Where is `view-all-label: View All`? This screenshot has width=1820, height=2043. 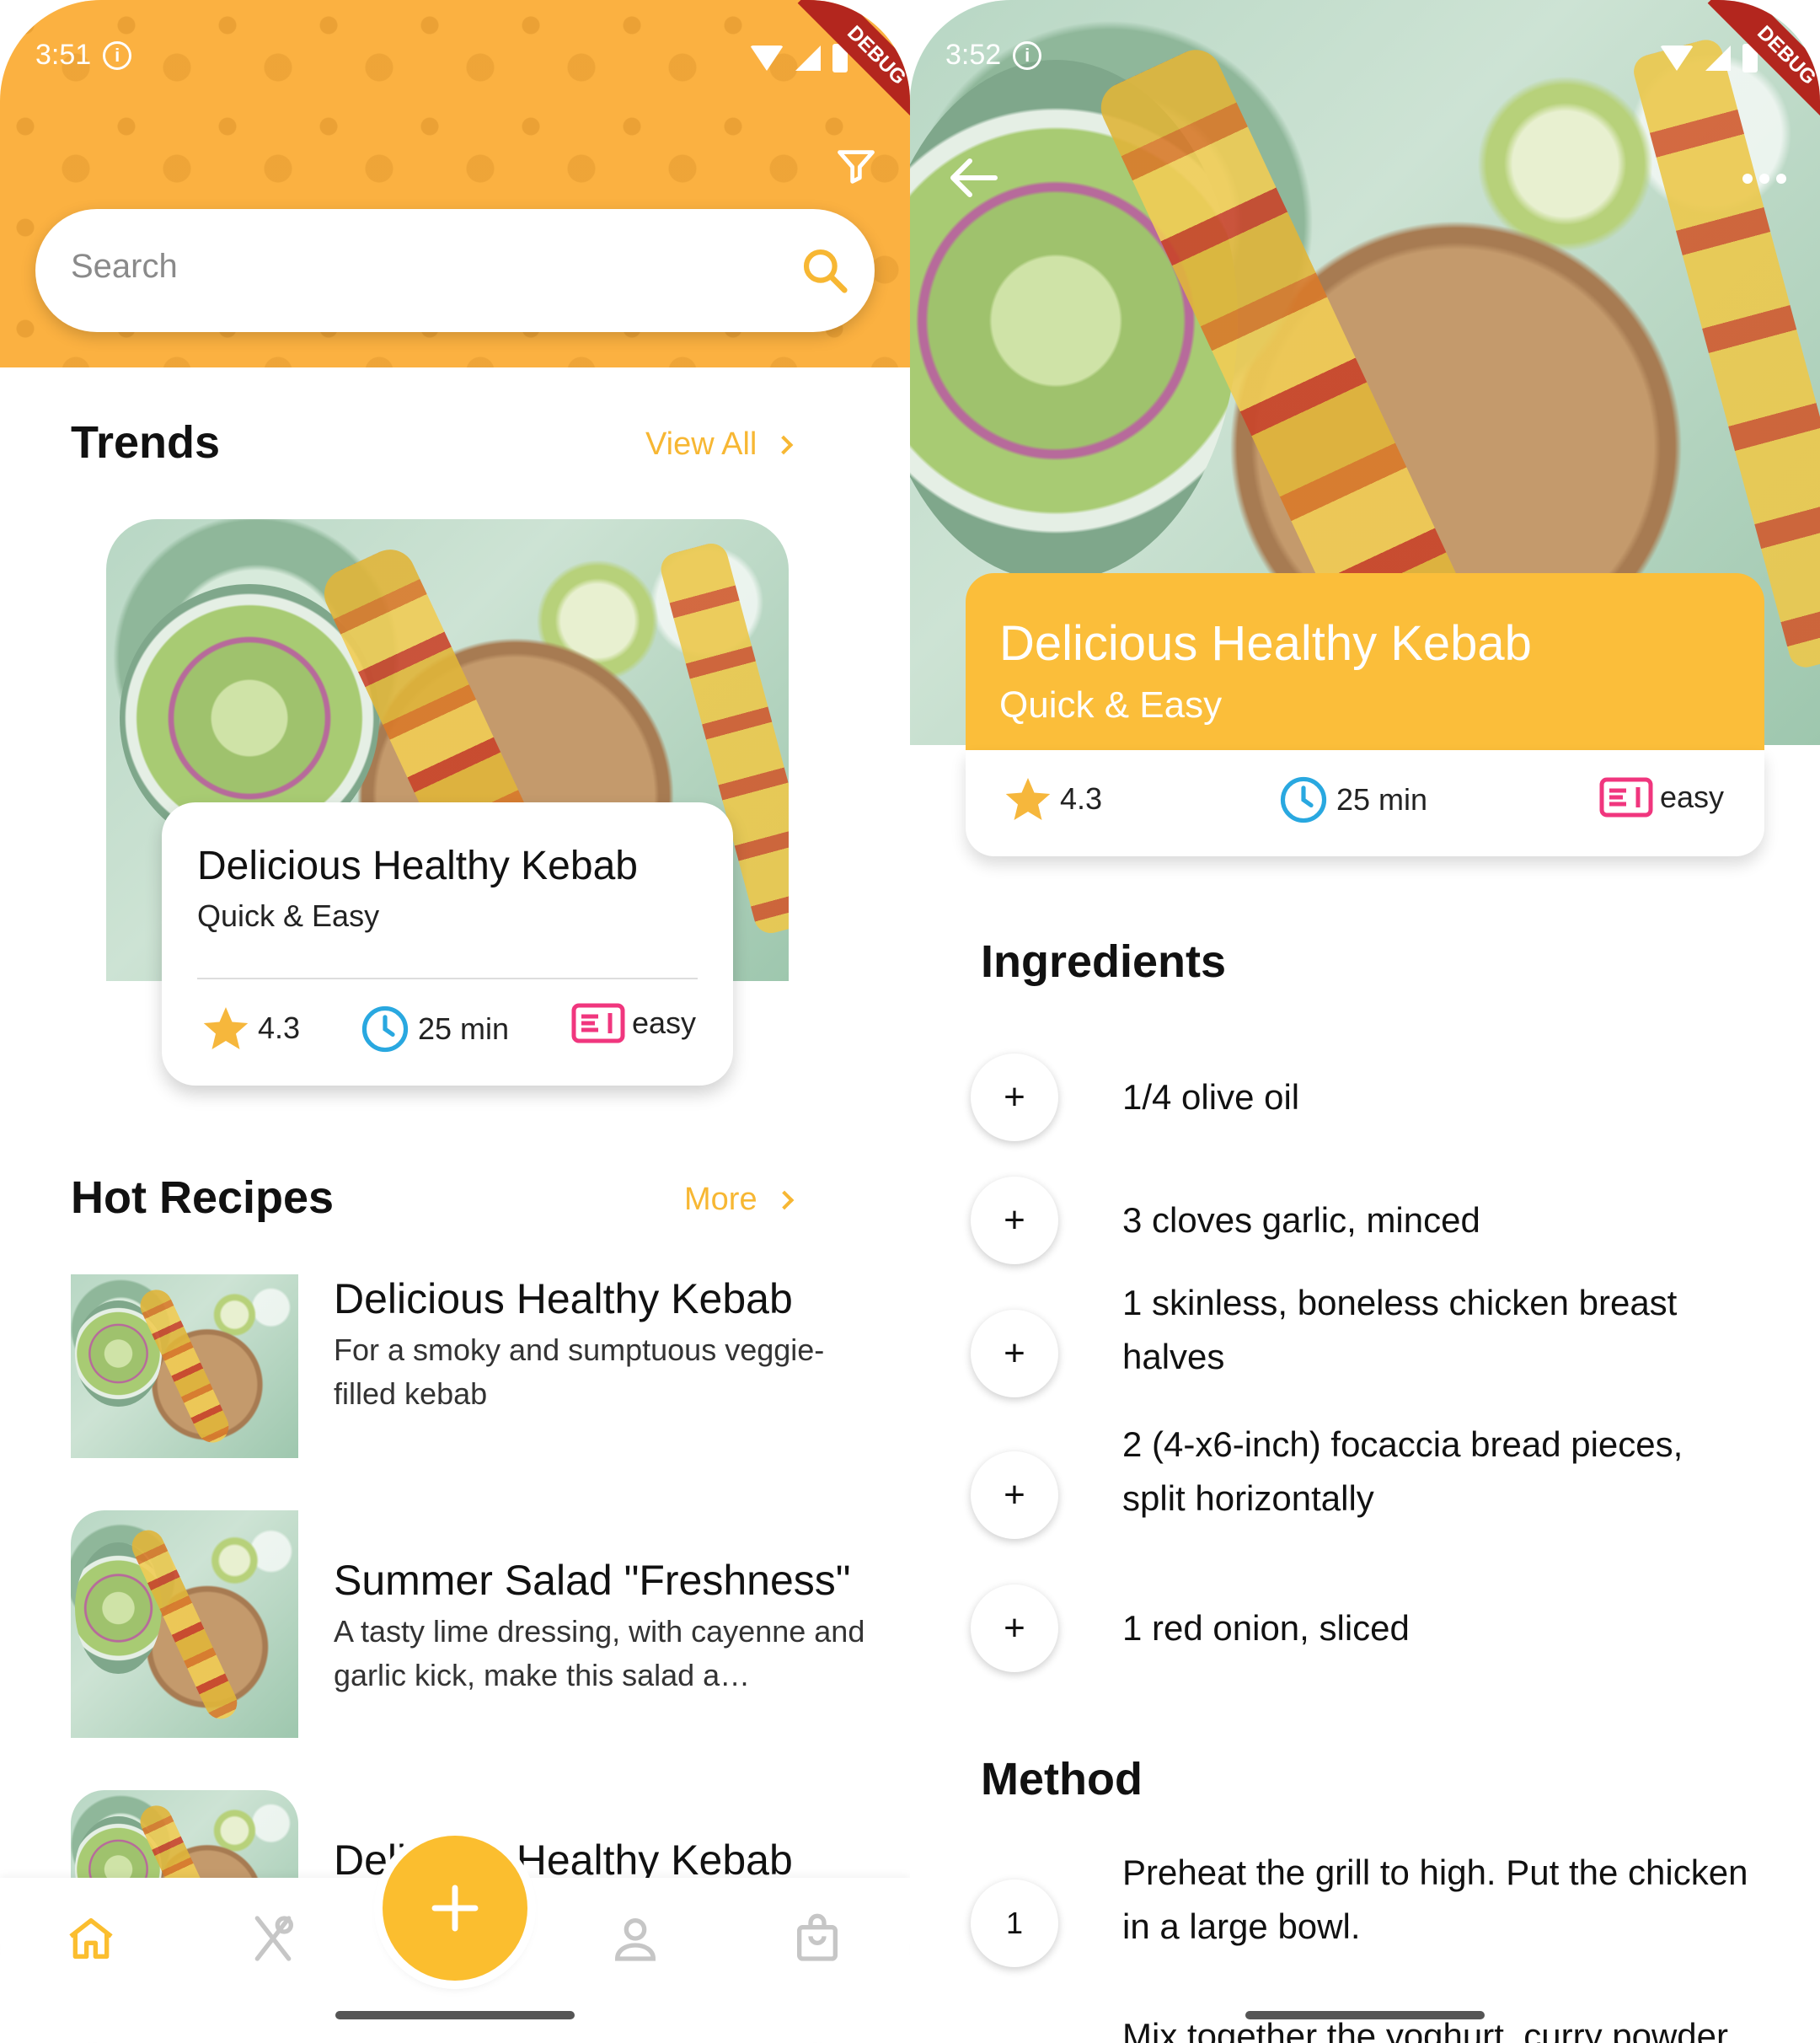 view-all-label: View All is located at coordinates (701, 444).